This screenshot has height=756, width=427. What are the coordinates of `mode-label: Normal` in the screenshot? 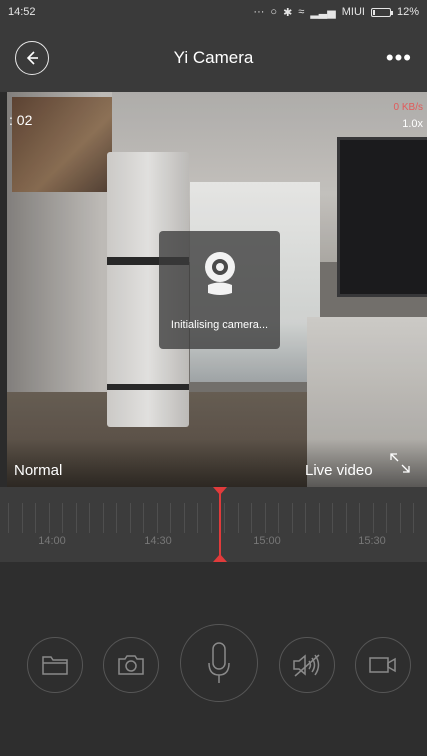 It's located at (38, 470).